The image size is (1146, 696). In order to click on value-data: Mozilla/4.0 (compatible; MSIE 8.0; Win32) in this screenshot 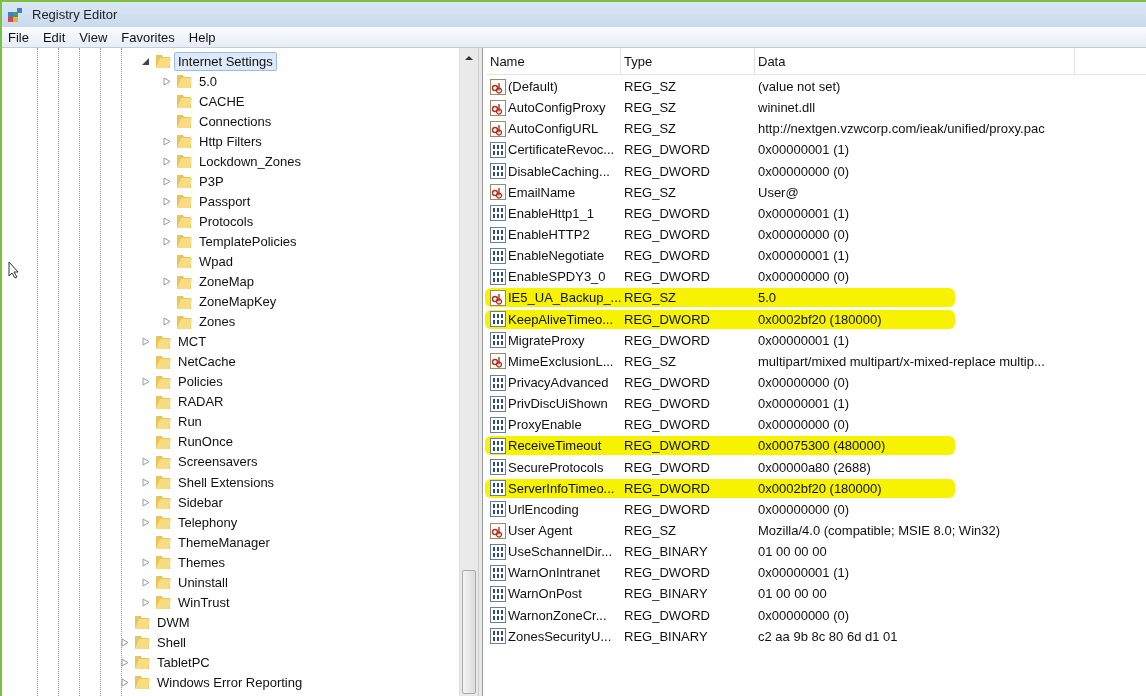, I will do `click(879, 530)`.